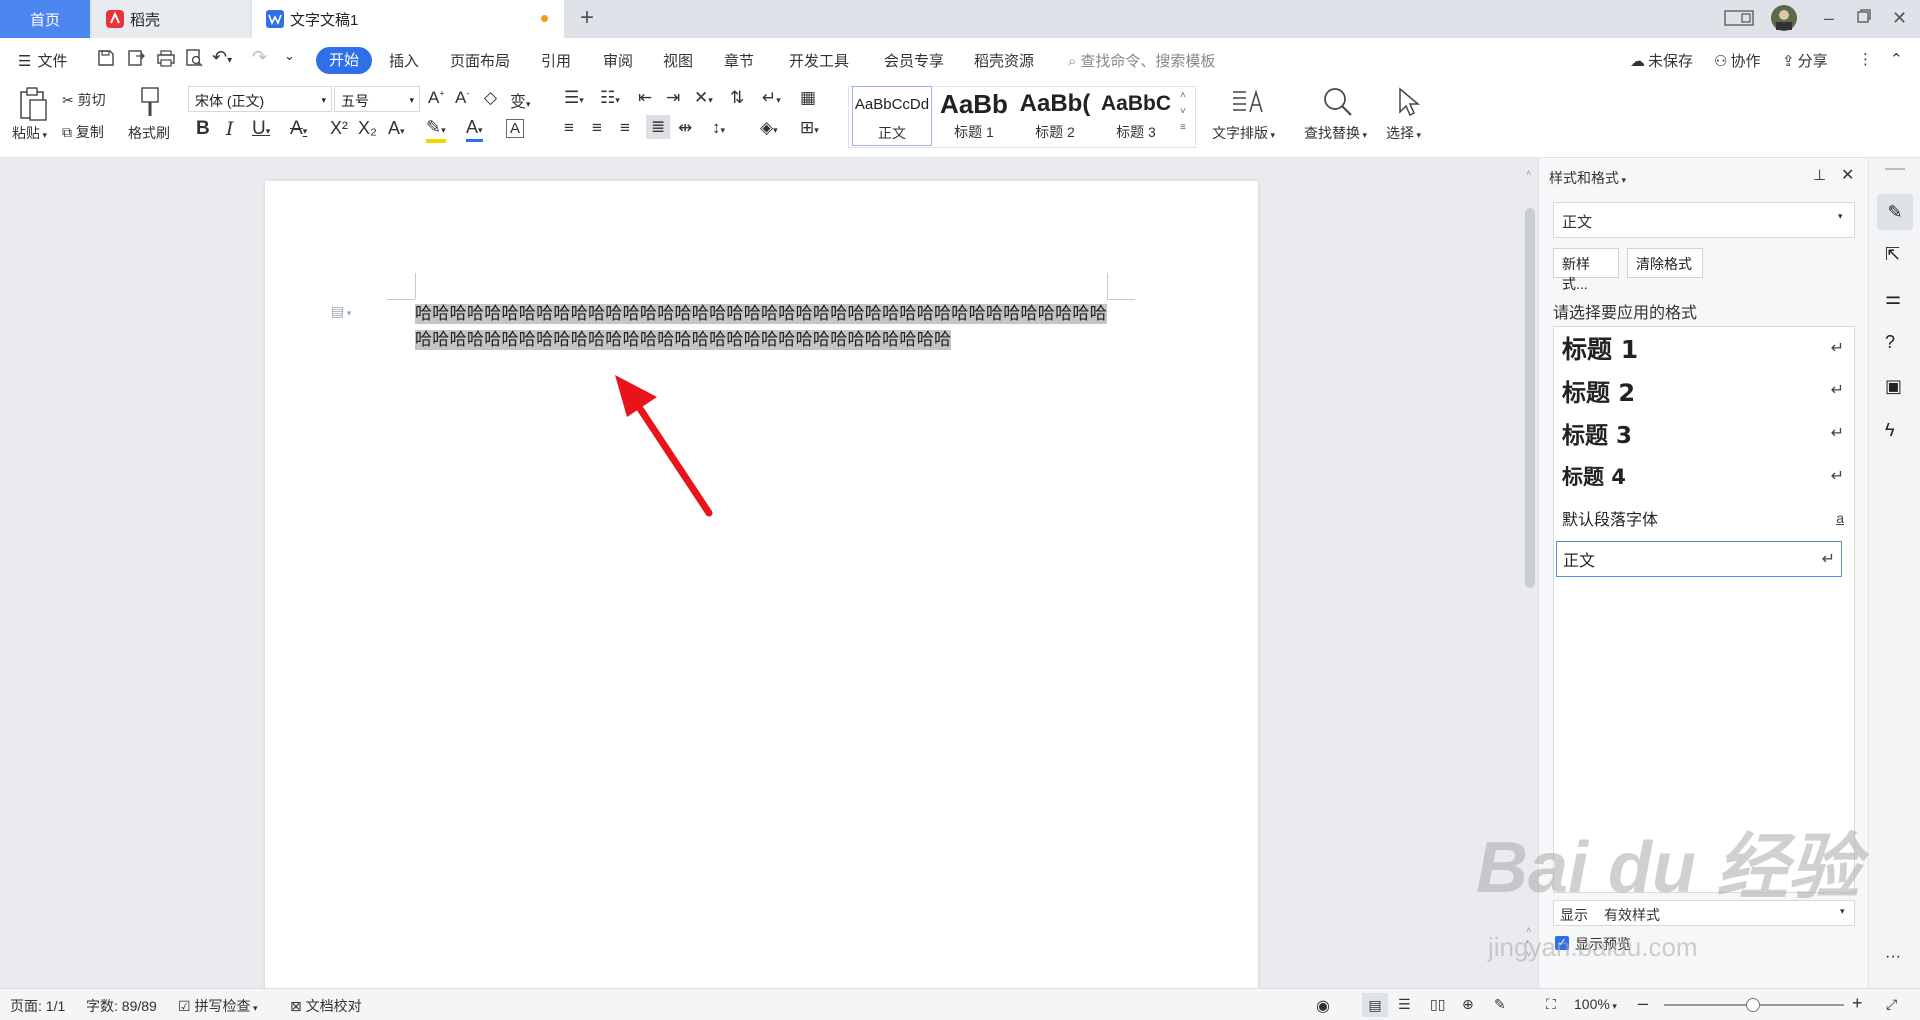 This screenshot has width=1920, height=1020. What do you see at coordinates (436, 130) in the screenshot?
I see `highlight-icon: ✎▾` at bounding box center [436, 130].